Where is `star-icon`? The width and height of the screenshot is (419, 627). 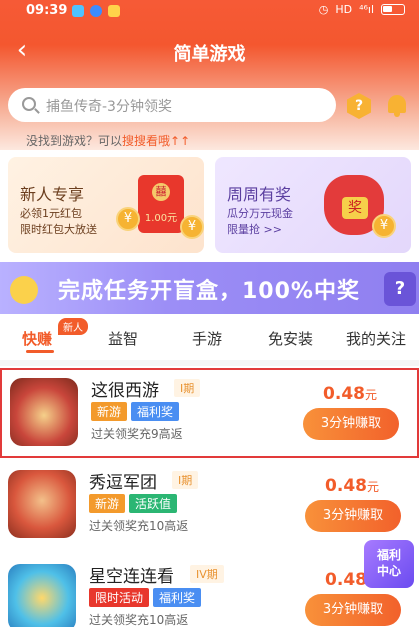 star-icon is located at coordinates (24, 290).